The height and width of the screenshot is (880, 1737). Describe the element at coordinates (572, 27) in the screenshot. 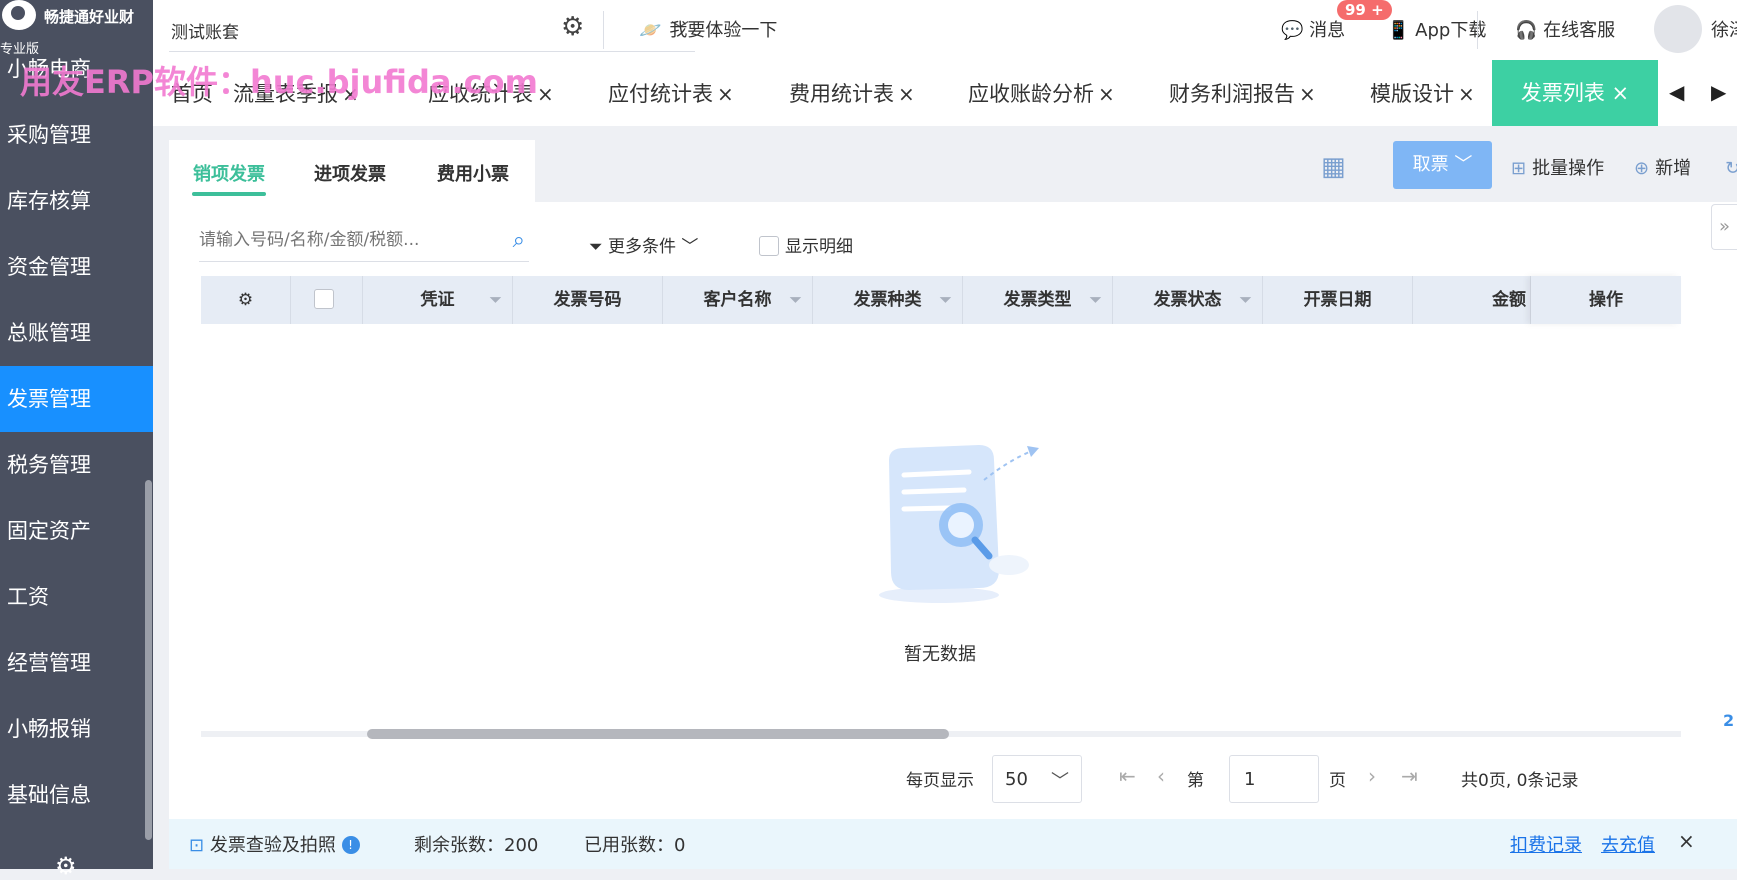

I see `gear-icon: ⚙` at that location.